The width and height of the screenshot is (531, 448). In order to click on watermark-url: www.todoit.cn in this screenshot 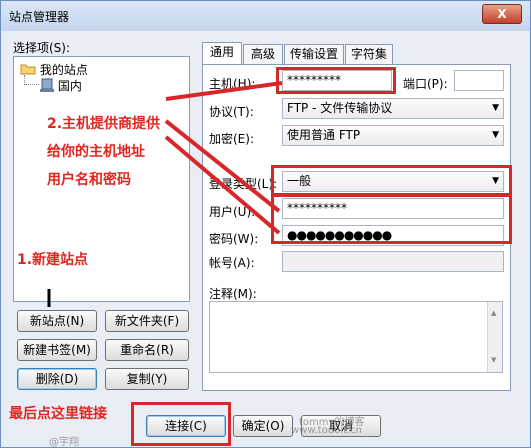, I will do `click(327, 430)`.